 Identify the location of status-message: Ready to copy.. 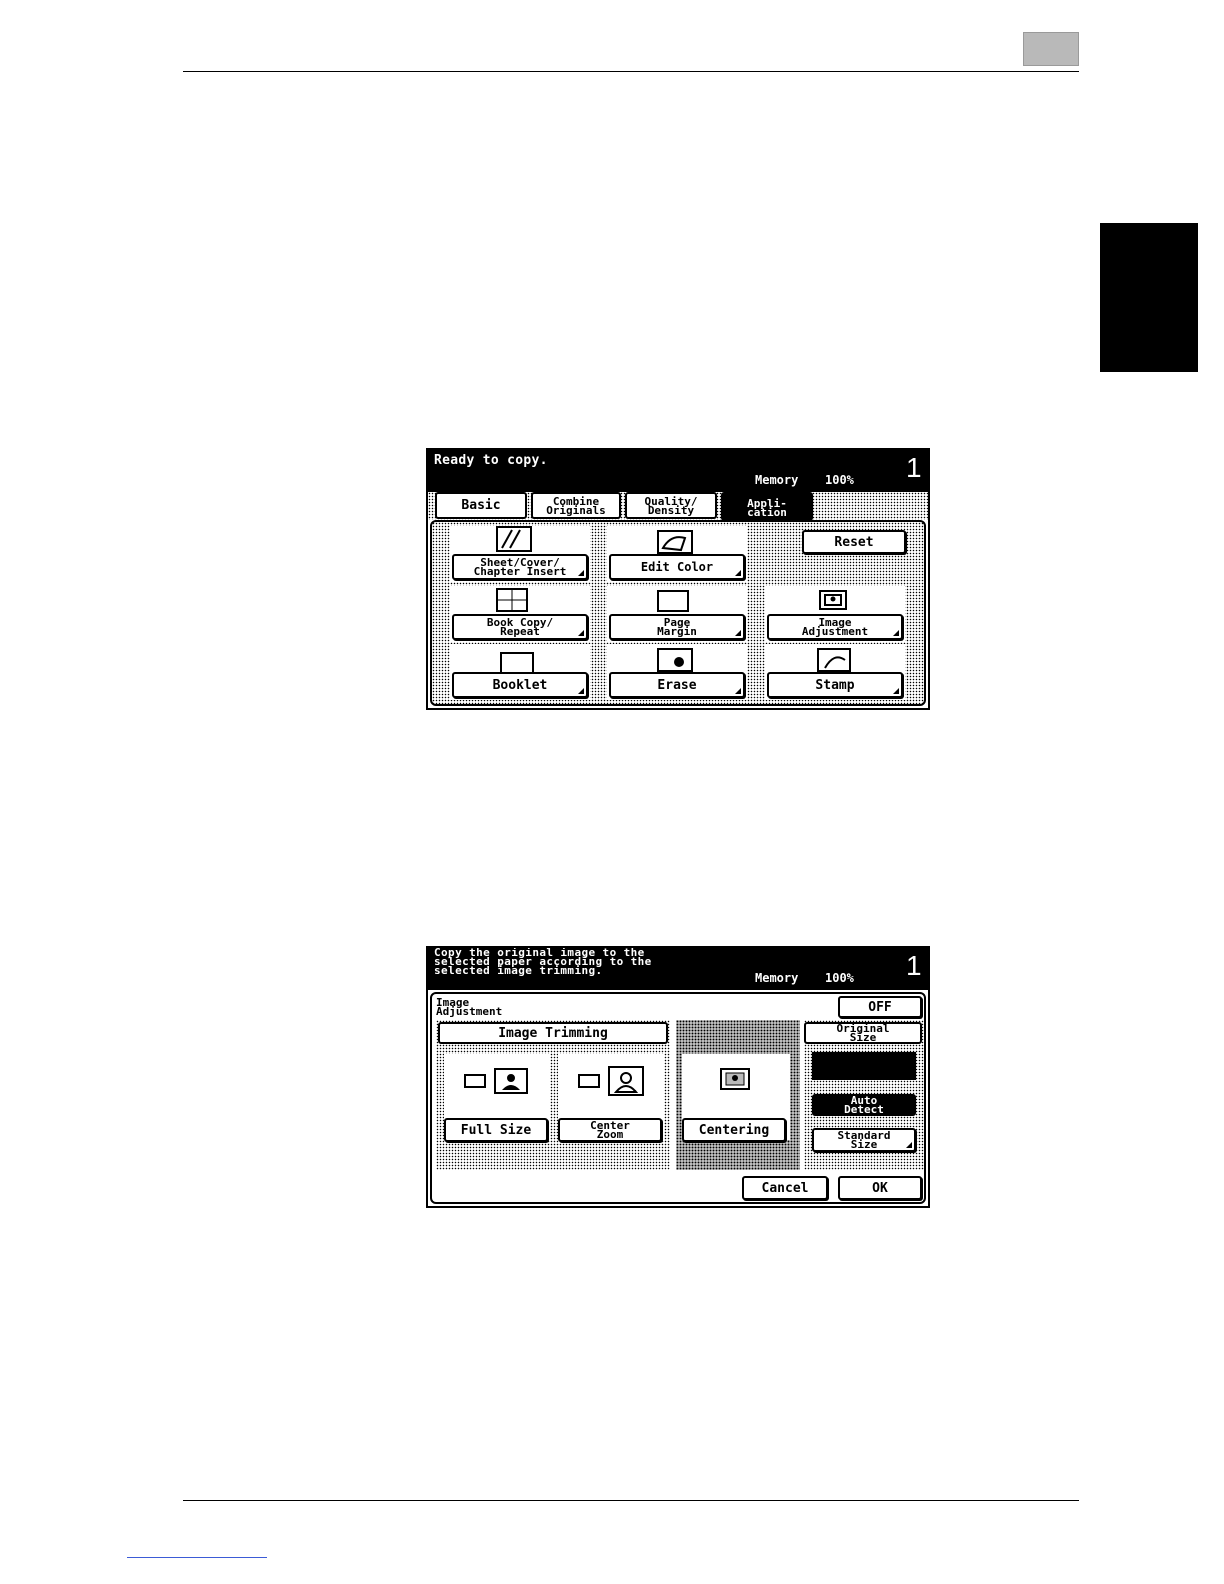
(491, 460).